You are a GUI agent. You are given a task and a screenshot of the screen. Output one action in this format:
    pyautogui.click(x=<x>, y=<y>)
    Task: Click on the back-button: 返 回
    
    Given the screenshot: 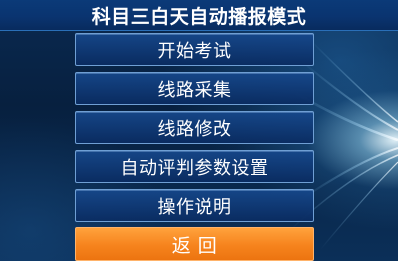 What is the action you would take?
    pyautogui.click(x=194, y=244)
    